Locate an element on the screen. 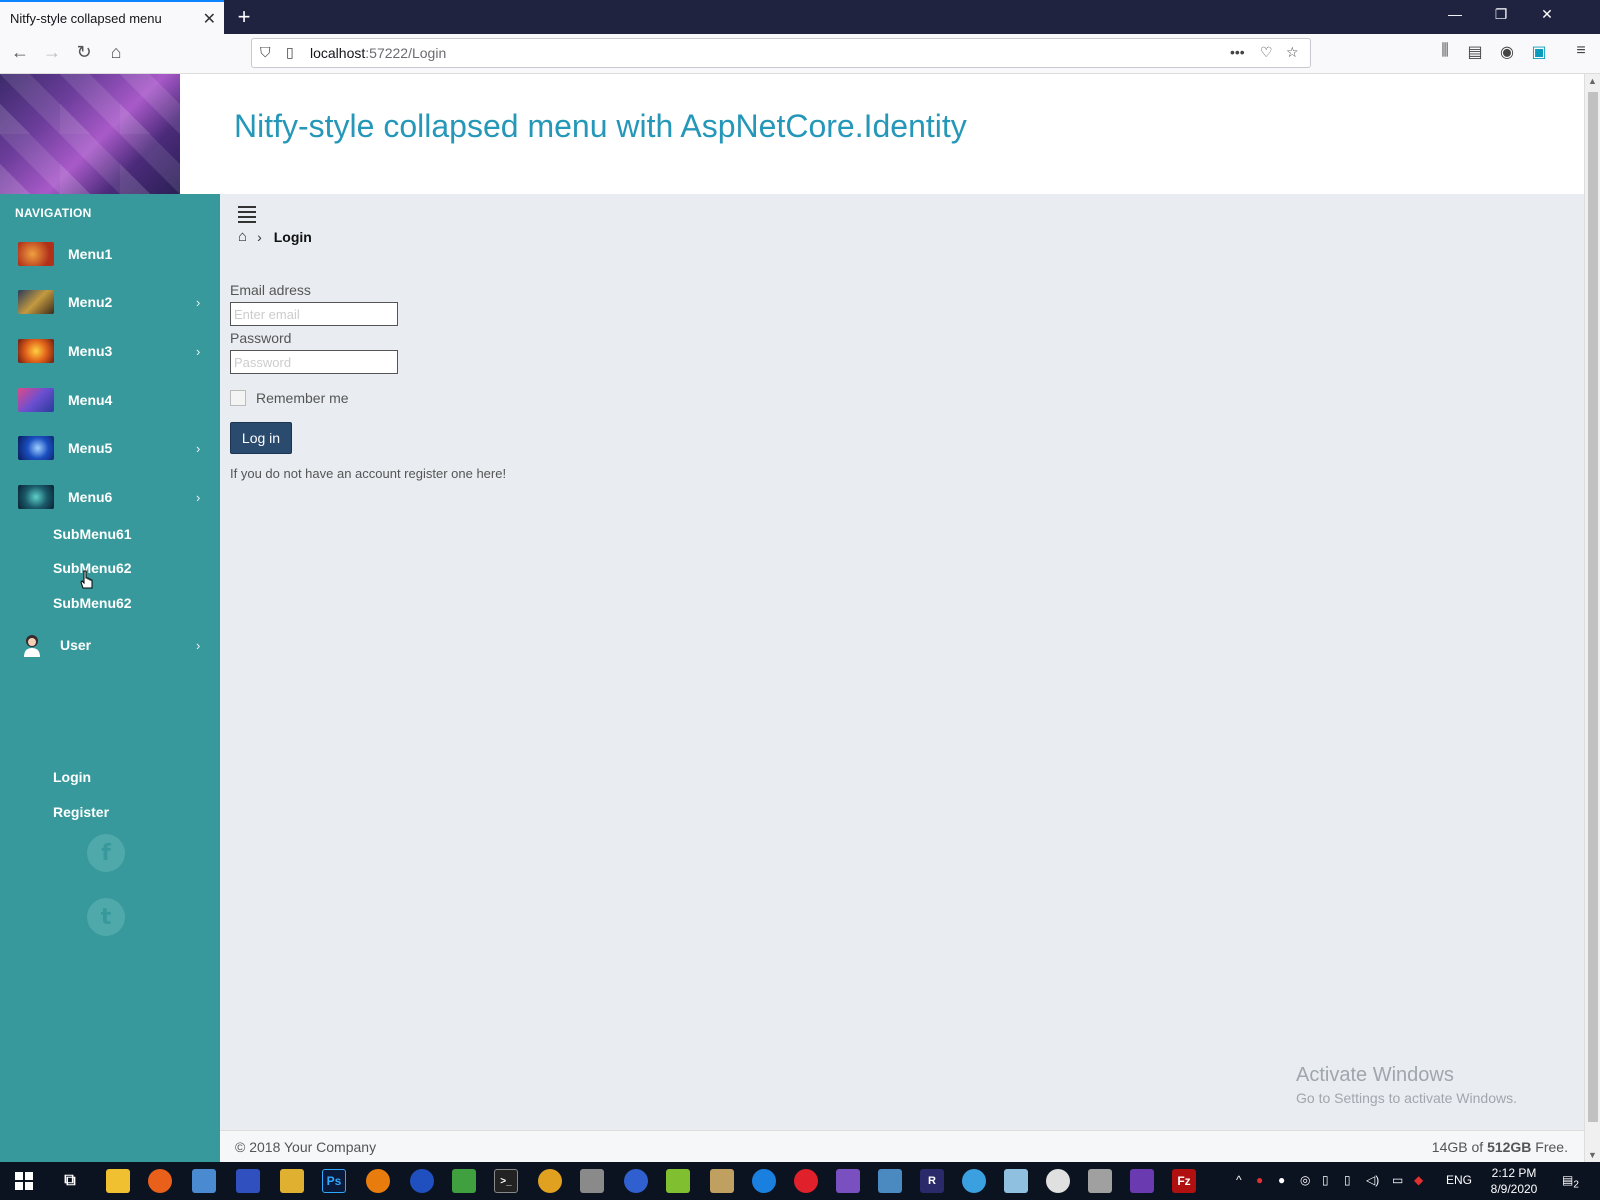 Image resolution: width=1600 pixels, height=1200 pixels. remember-me-checkbox is located at coordinates (238, 398).